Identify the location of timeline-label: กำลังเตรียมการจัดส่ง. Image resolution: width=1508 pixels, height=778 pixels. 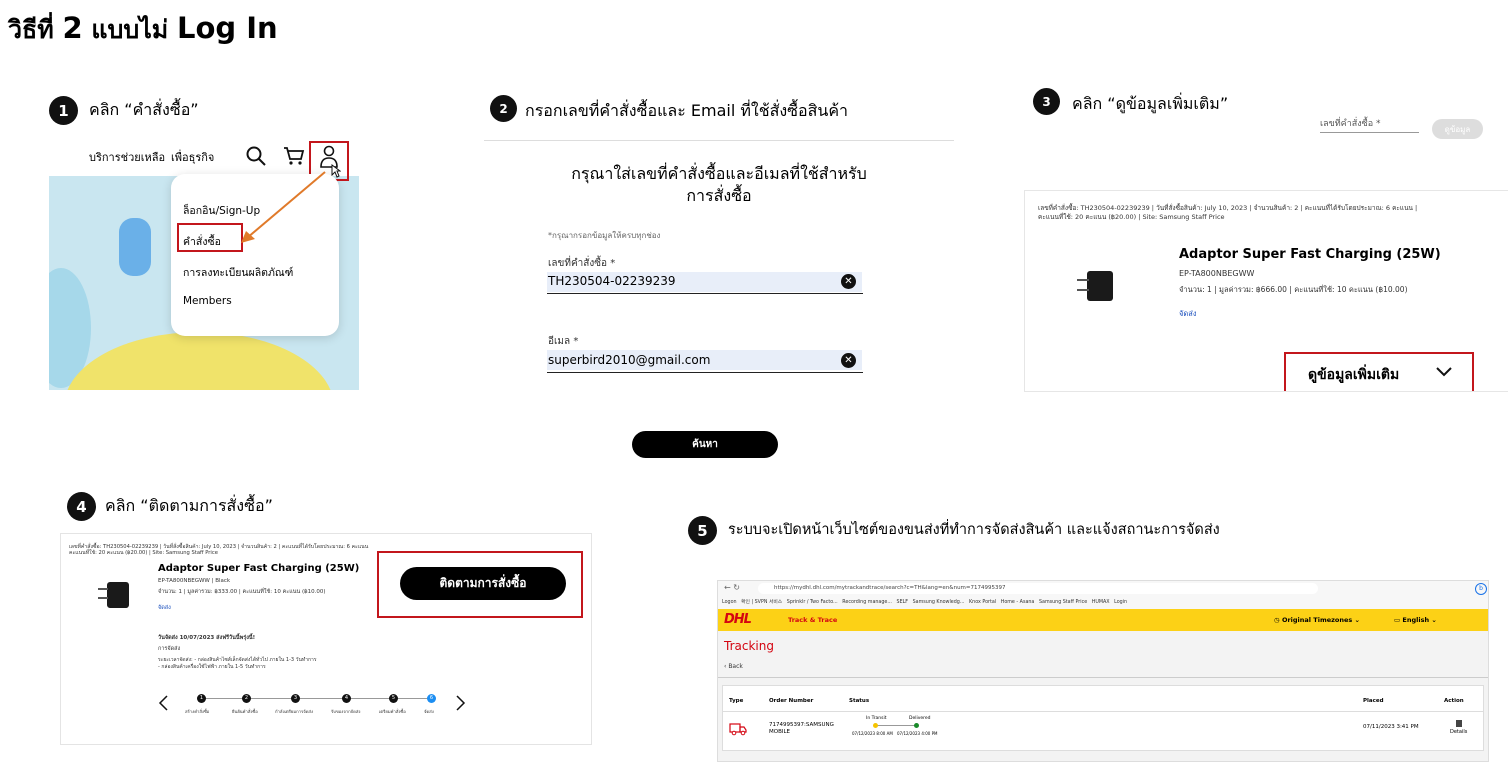
(294, 711).